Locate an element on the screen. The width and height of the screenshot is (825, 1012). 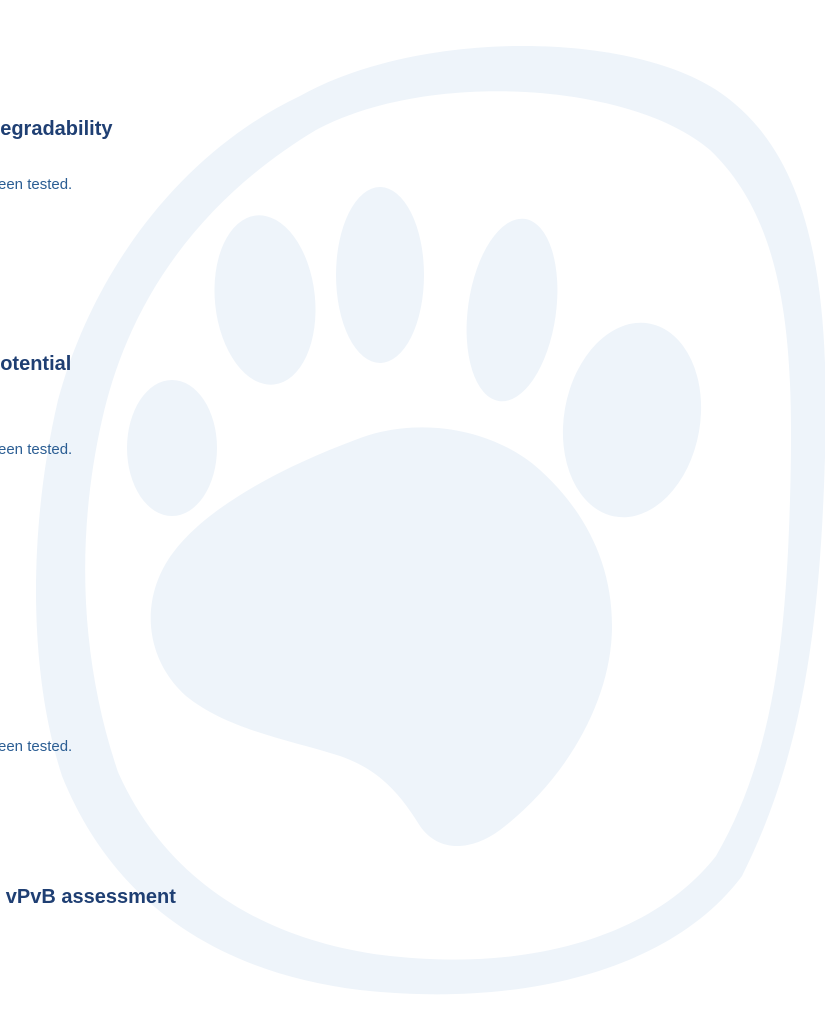
section-body-potential: een tested. is located at coordinates (36, 449).